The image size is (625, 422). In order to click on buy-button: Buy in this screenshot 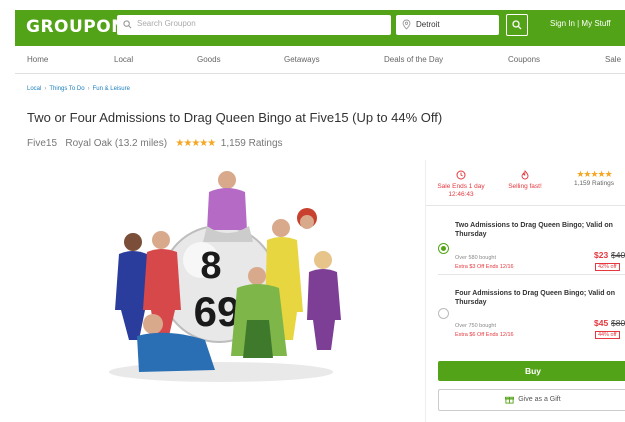, I will do `click(531, 371)`.